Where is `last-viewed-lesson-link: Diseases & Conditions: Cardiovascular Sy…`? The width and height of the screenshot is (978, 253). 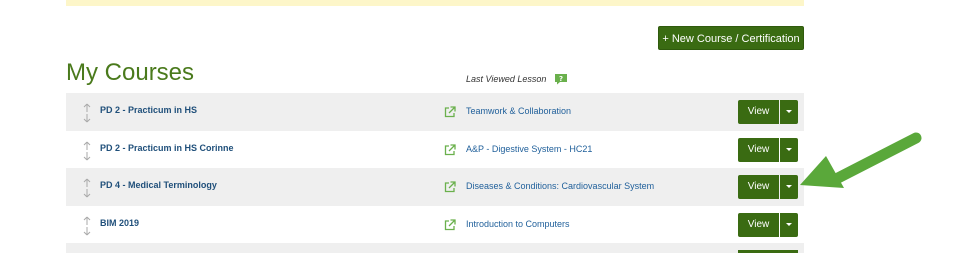
last-viewed-lesson-link: Diseases & Conditions: Cardiovascular Sy… is located at coordinates (560, 186).